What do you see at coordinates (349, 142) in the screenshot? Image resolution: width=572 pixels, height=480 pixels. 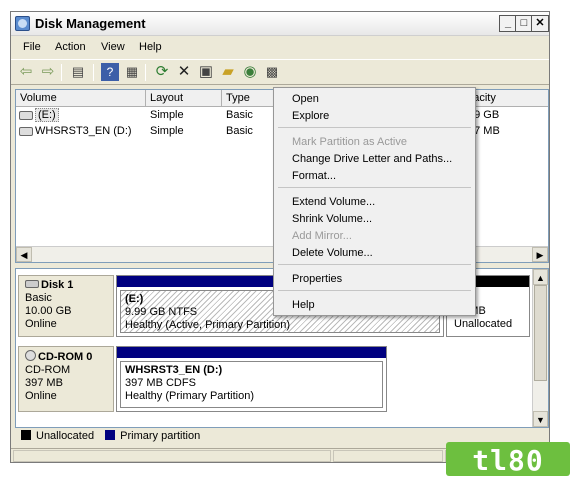 I see `menu-item-mark-active: Mark Partition as Active` at bounding box center [349, 142].